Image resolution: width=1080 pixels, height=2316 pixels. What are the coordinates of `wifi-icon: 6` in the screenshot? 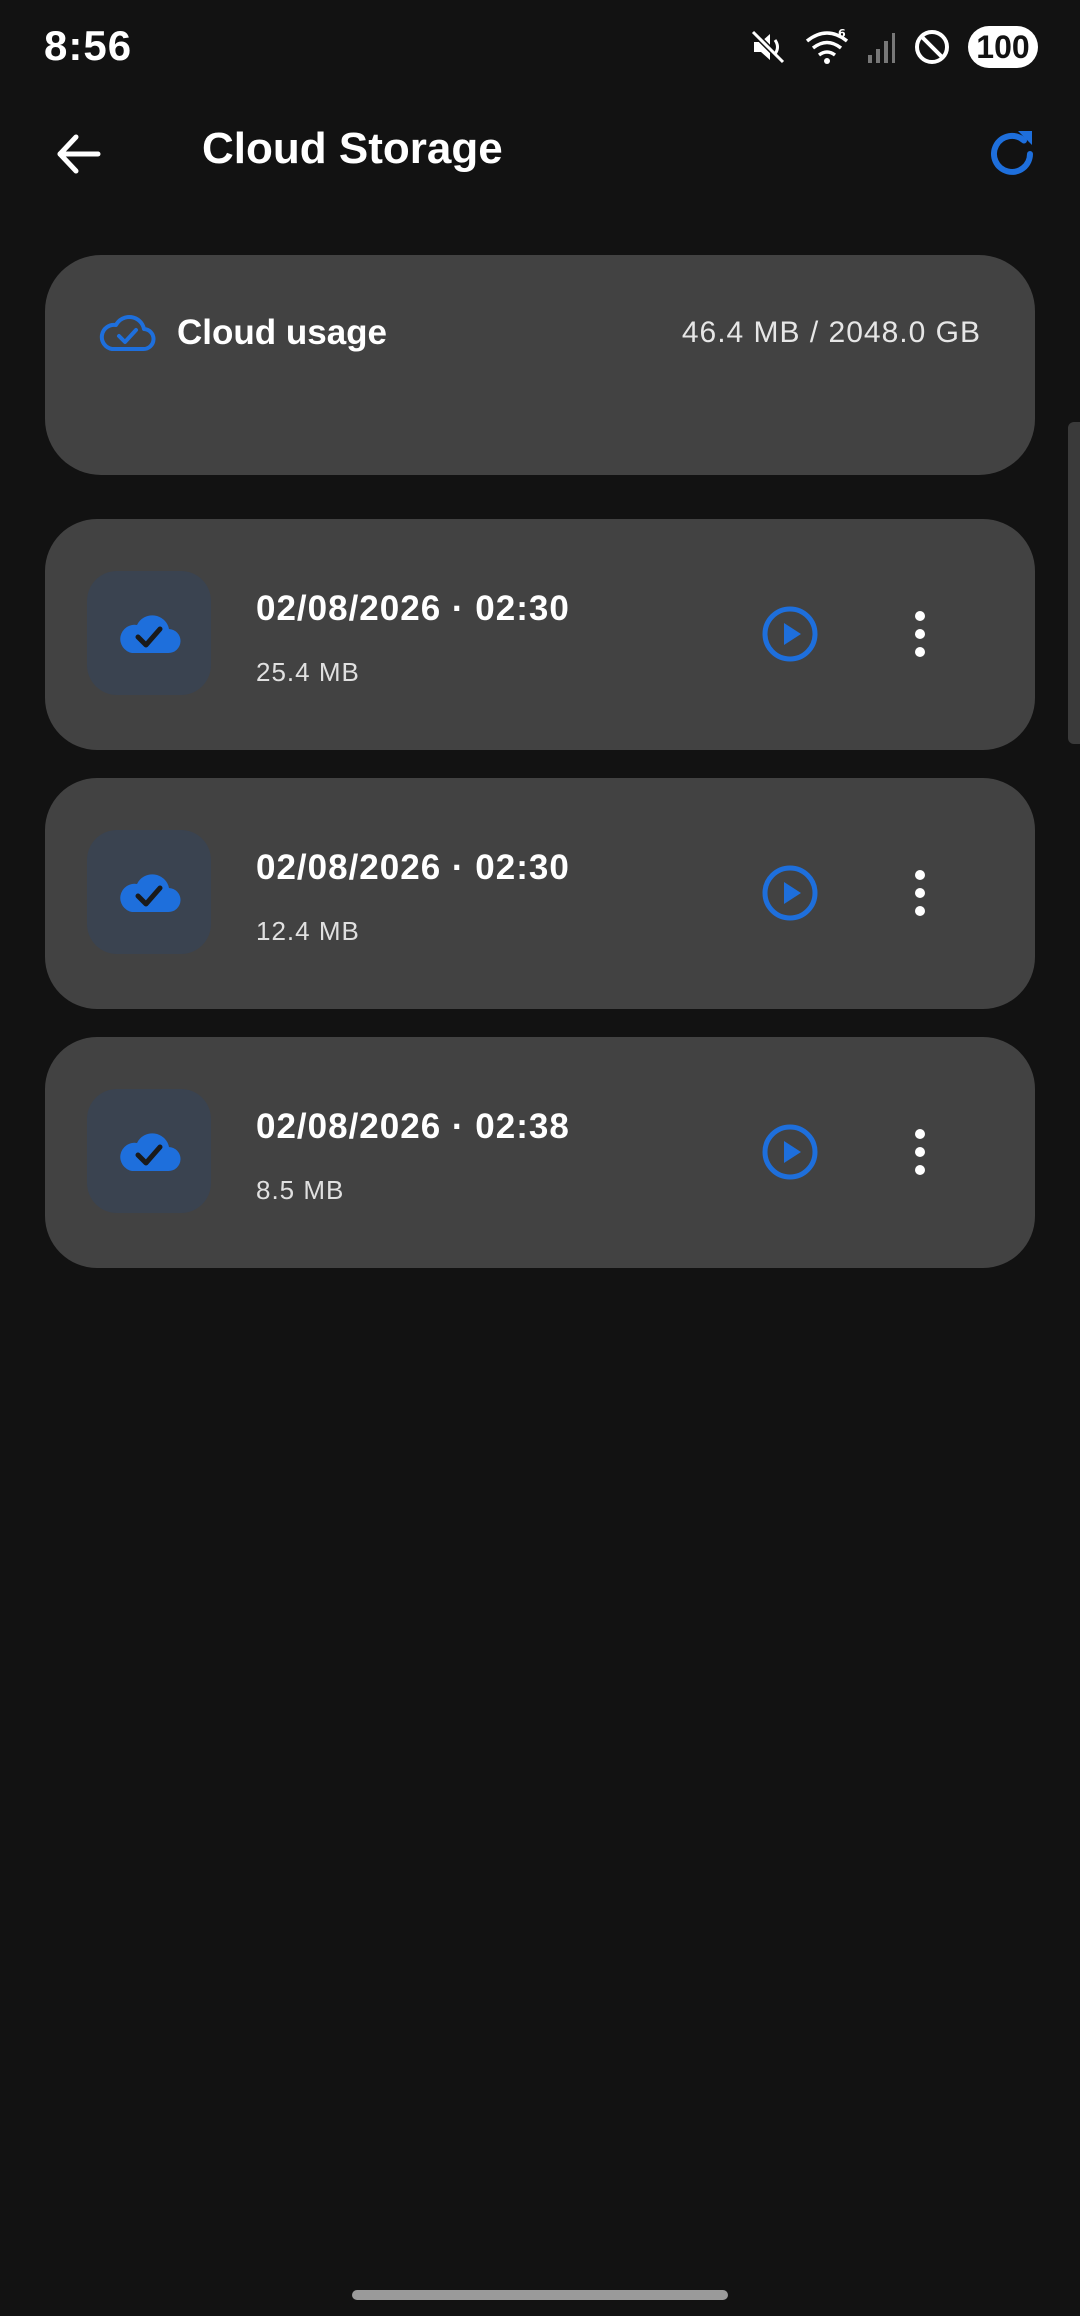 It's located at (827, 47).